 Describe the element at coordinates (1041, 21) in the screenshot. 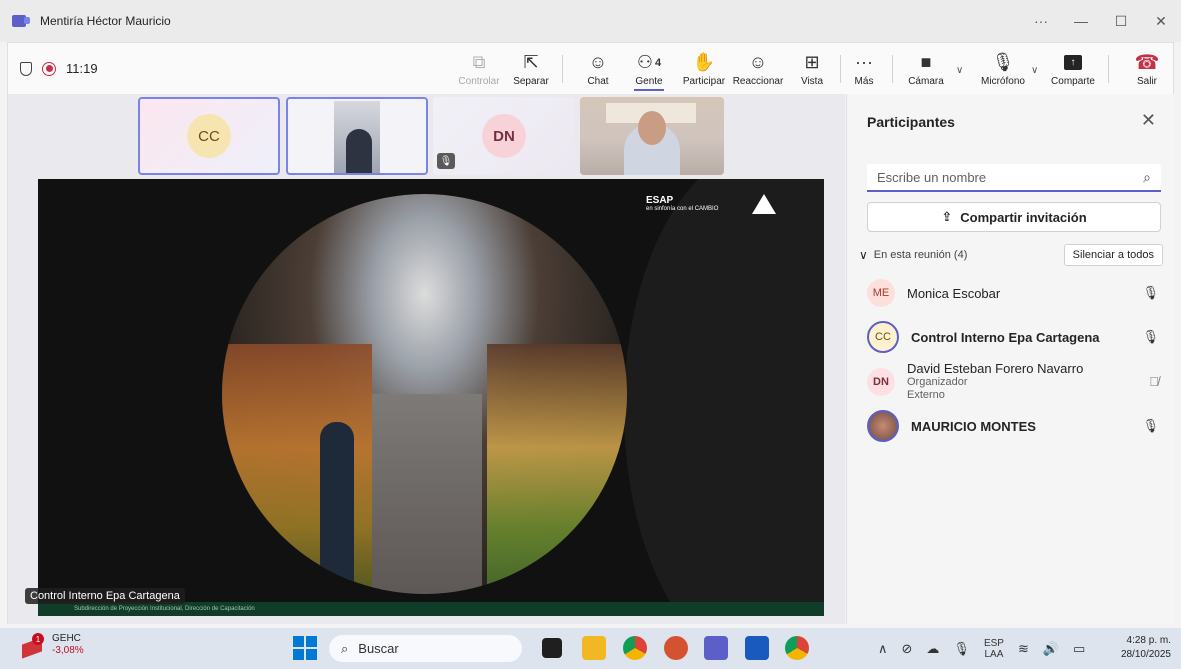

I see `more-window-options-icon: ···` at that location.